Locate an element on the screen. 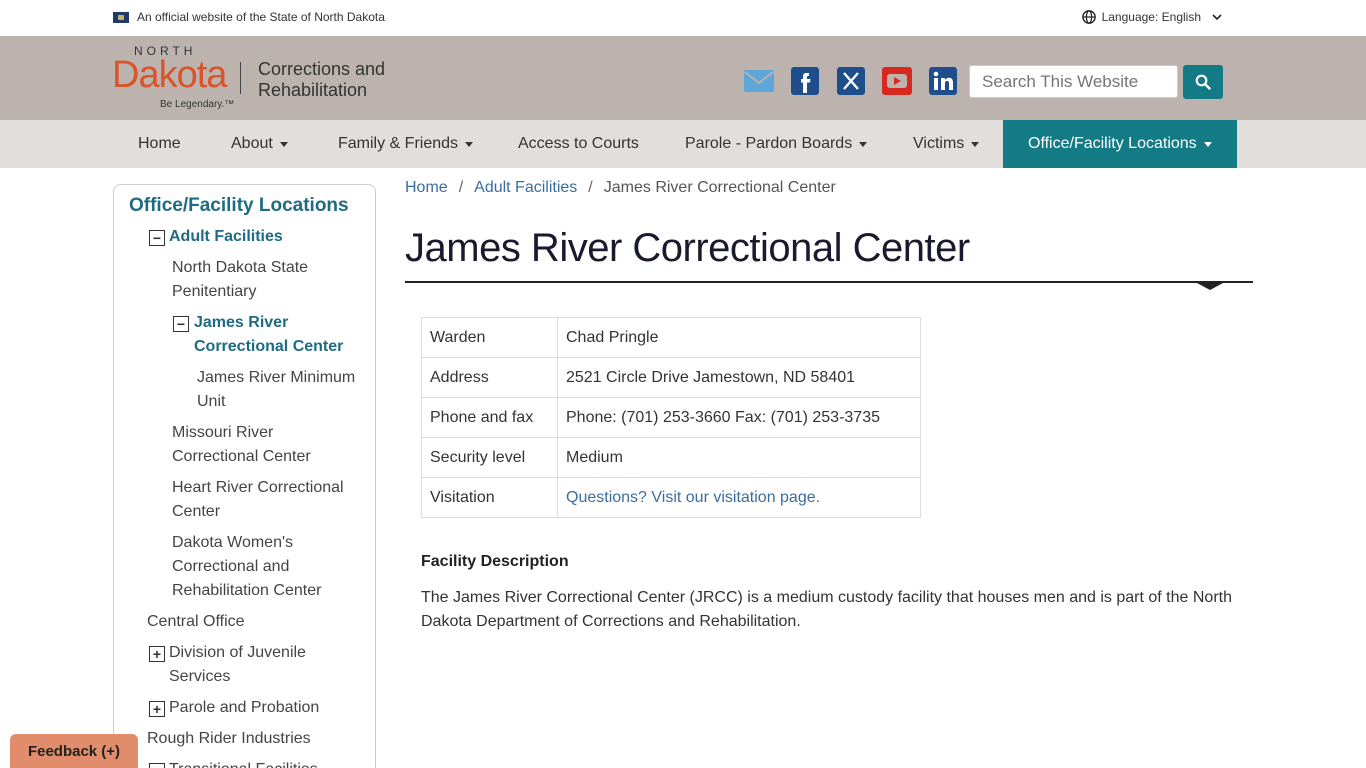 This screenshot has width=1366, height=768. info-key: Security level is located at coordinates (489, 457).